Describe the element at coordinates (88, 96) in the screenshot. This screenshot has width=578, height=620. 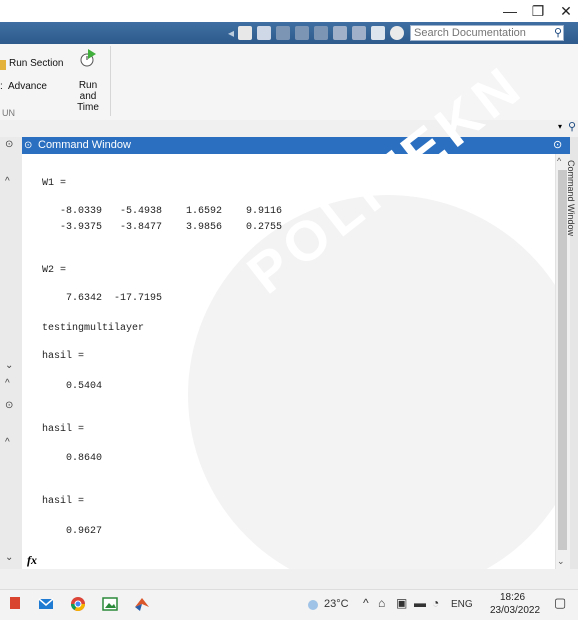
I see `run-and-time-button: Run and Time` at that location.